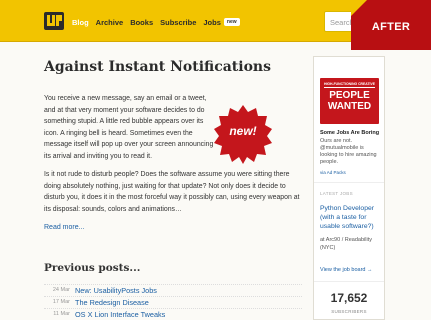  Describe the element at coordinates (120, 314) in the screenshot. I see `post-link: OS X Lion Interface Tweaks` at that location.